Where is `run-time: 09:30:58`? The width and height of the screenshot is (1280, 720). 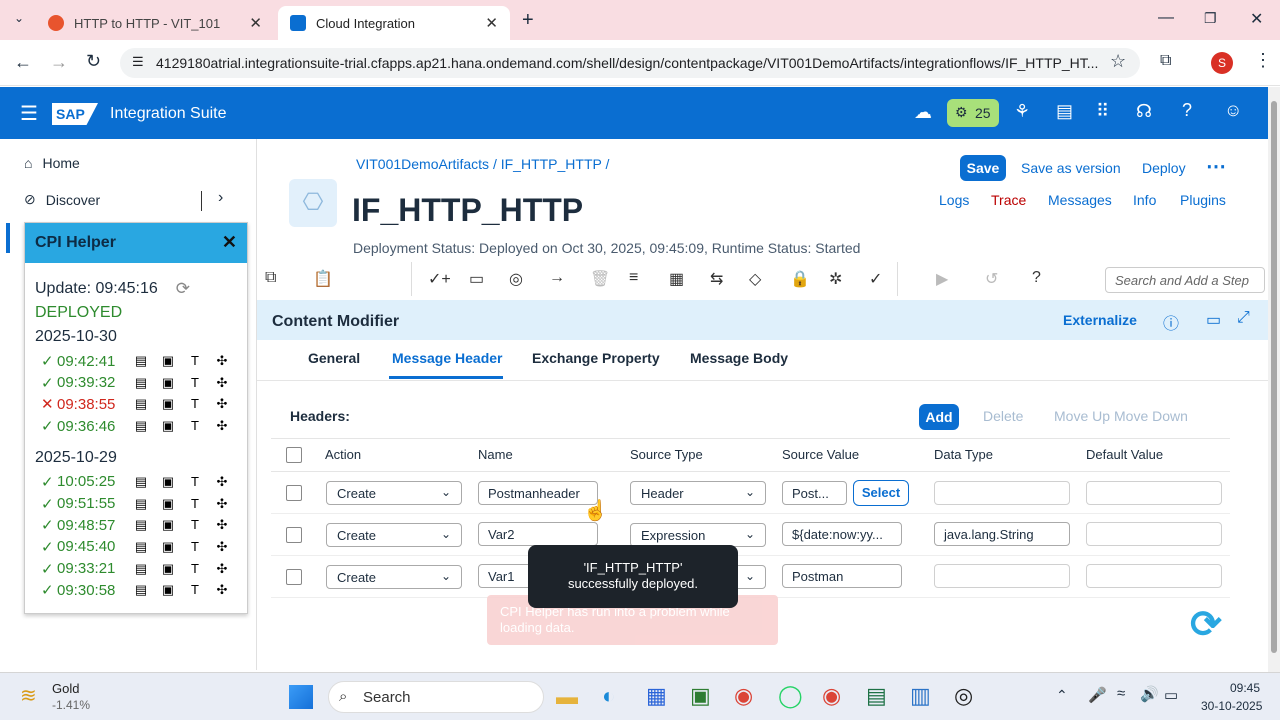 run-time: 09:30:58 is located at coordinates (89, 590).